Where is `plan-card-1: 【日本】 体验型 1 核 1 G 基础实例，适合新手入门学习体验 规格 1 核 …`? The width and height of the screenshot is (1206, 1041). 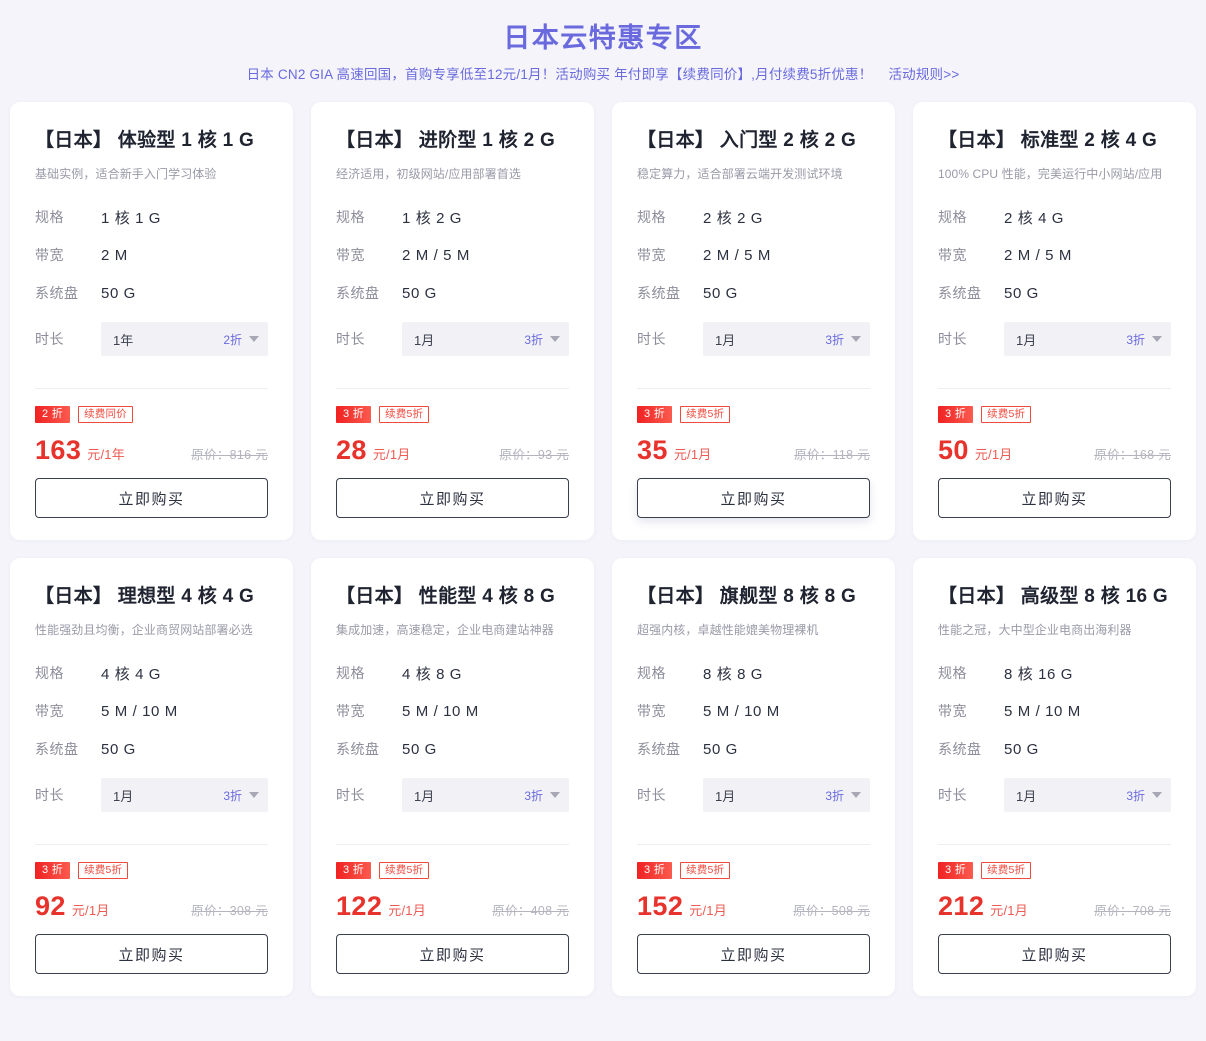
plan-card-1: 【日本】 体验型 1 核 1 G 基础实例，适合新手入门学习体验 规格 1 核 … is located at coordinates (151, 321).